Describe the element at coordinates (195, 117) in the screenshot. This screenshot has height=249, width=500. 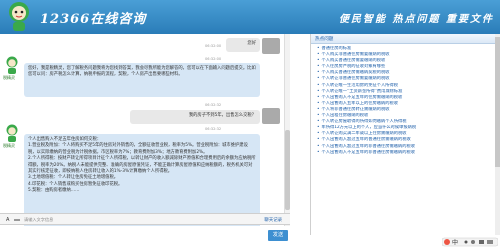
I see `user-message: 我的房子不到5年，出售怎么交税？` at that location.